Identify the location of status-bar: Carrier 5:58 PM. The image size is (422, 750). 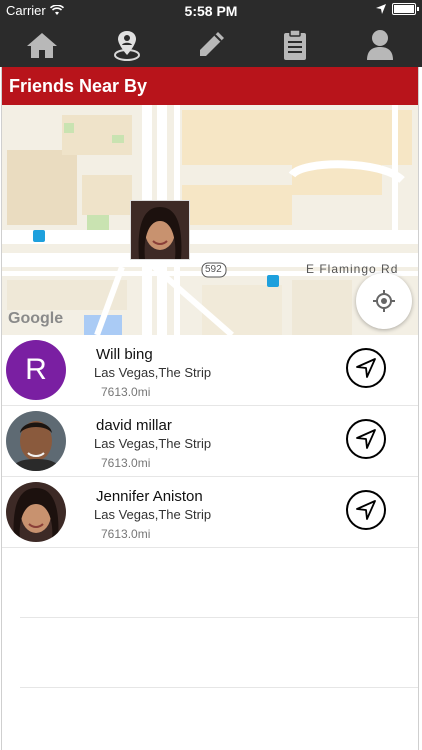
(211, 11).